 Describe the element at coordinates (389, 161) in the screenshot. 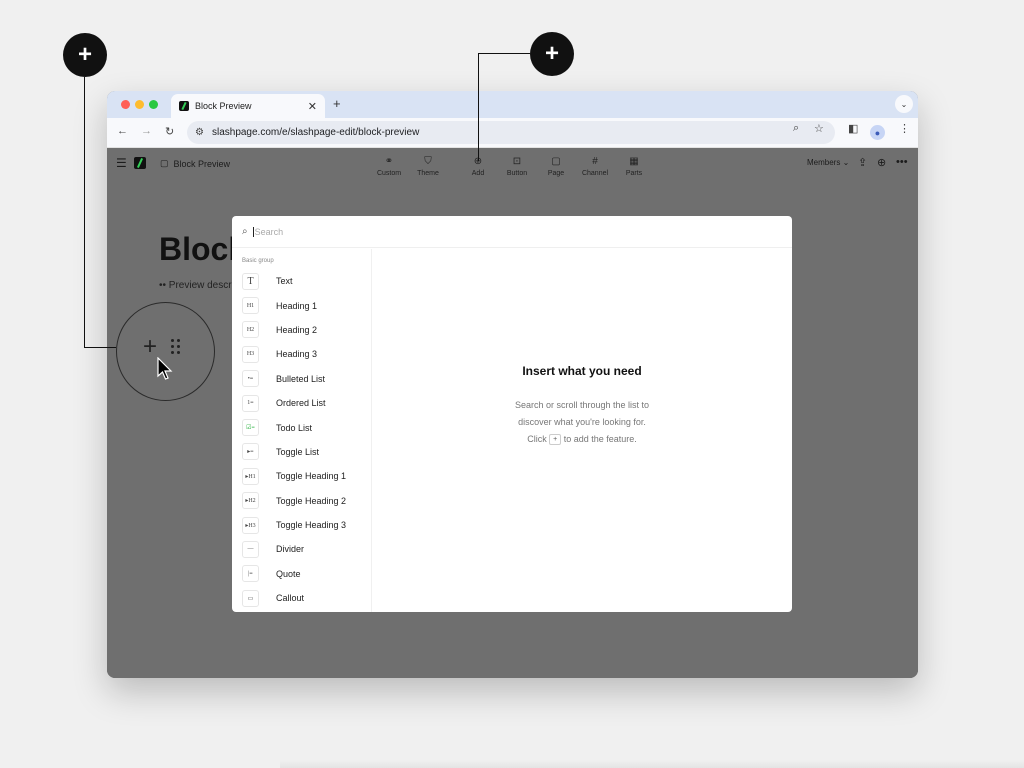

I see `custom-icon: ⚭` at that location.